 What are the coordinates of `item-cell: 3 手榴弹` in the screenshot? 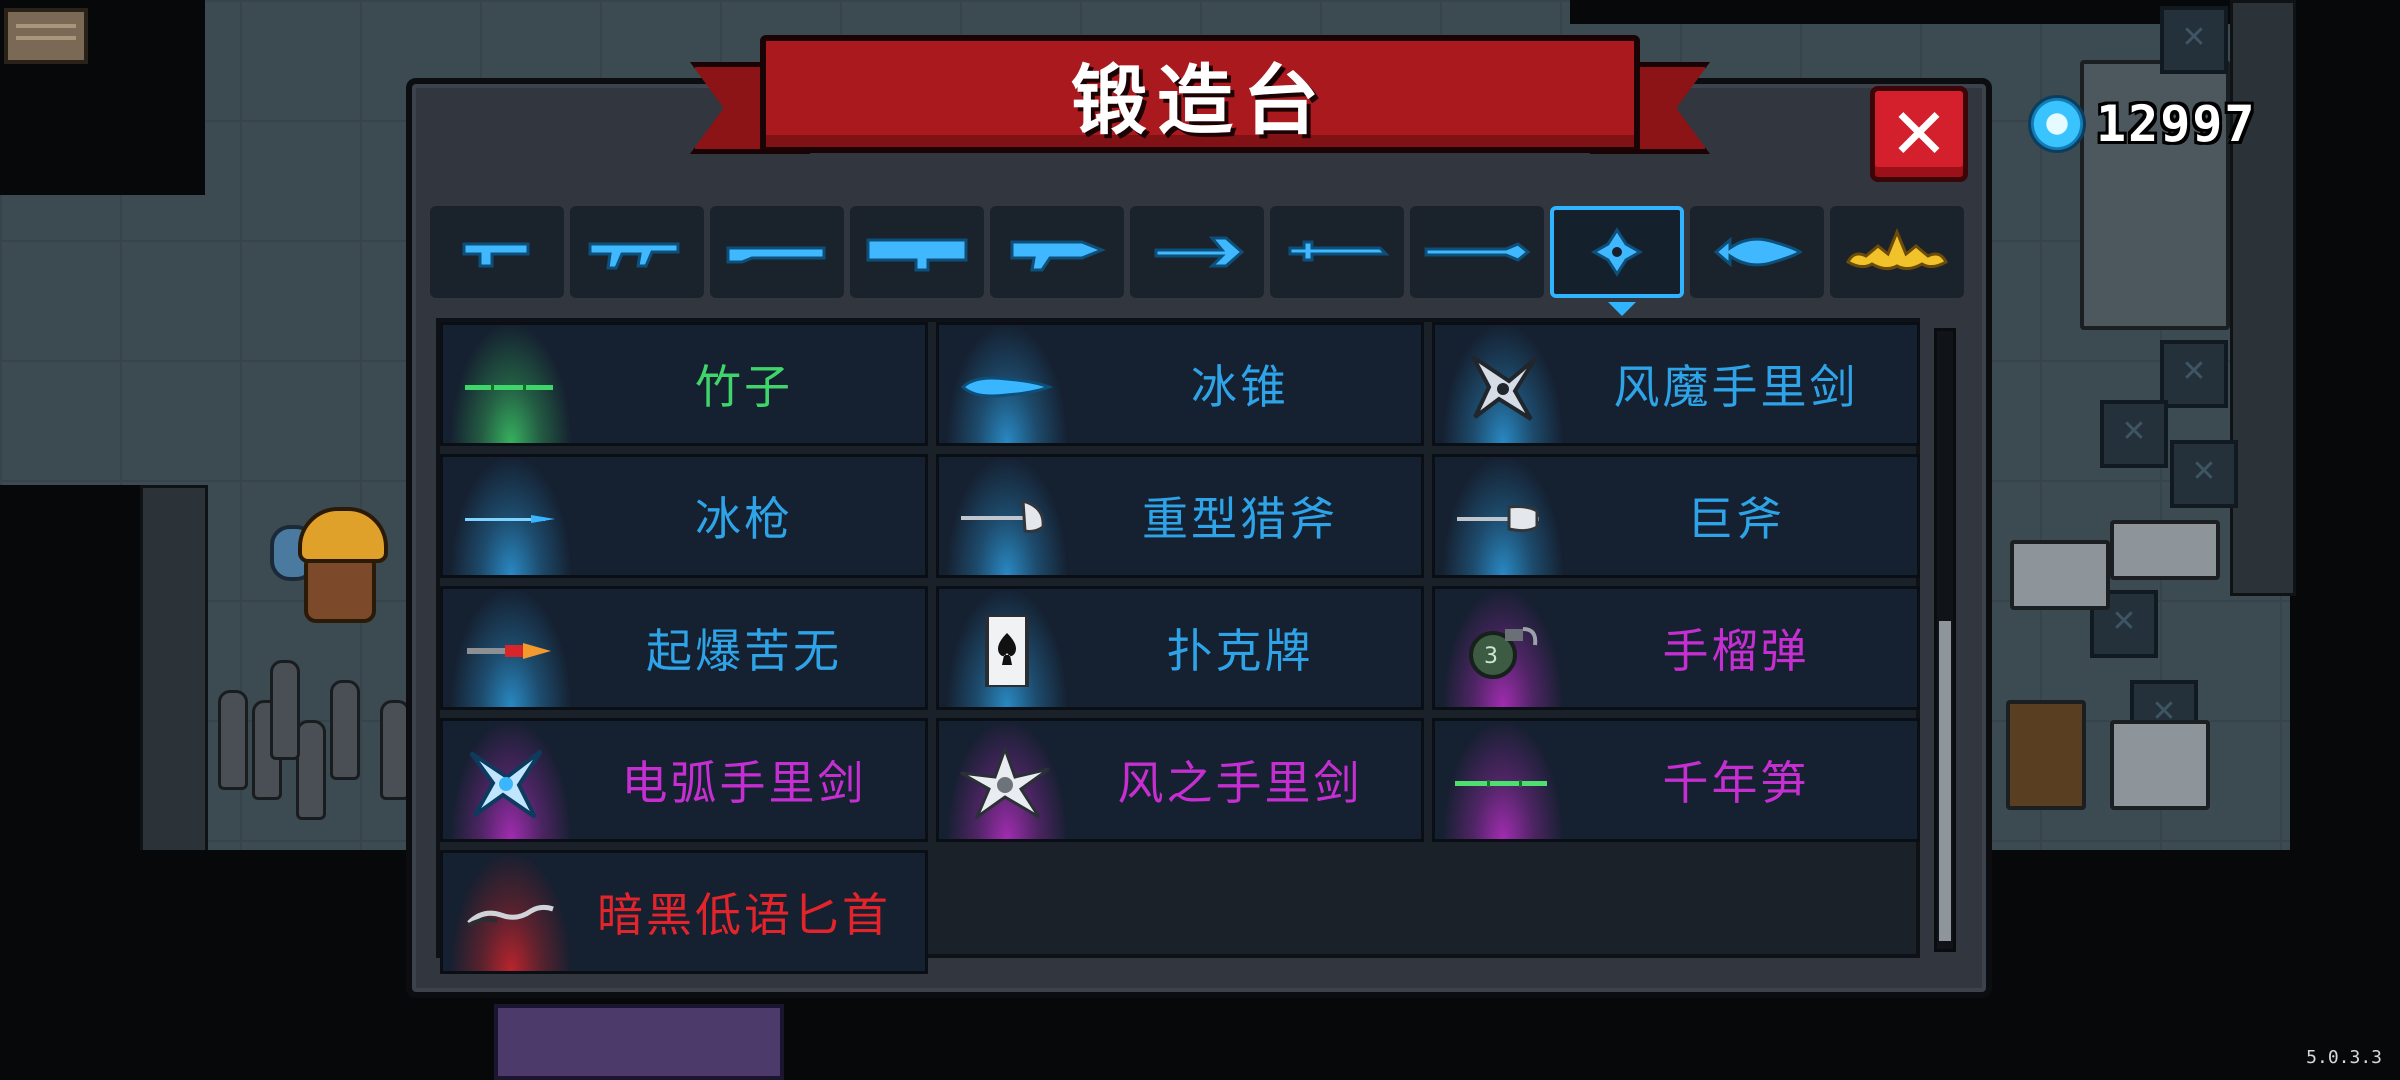 It's located at (1676, 648).